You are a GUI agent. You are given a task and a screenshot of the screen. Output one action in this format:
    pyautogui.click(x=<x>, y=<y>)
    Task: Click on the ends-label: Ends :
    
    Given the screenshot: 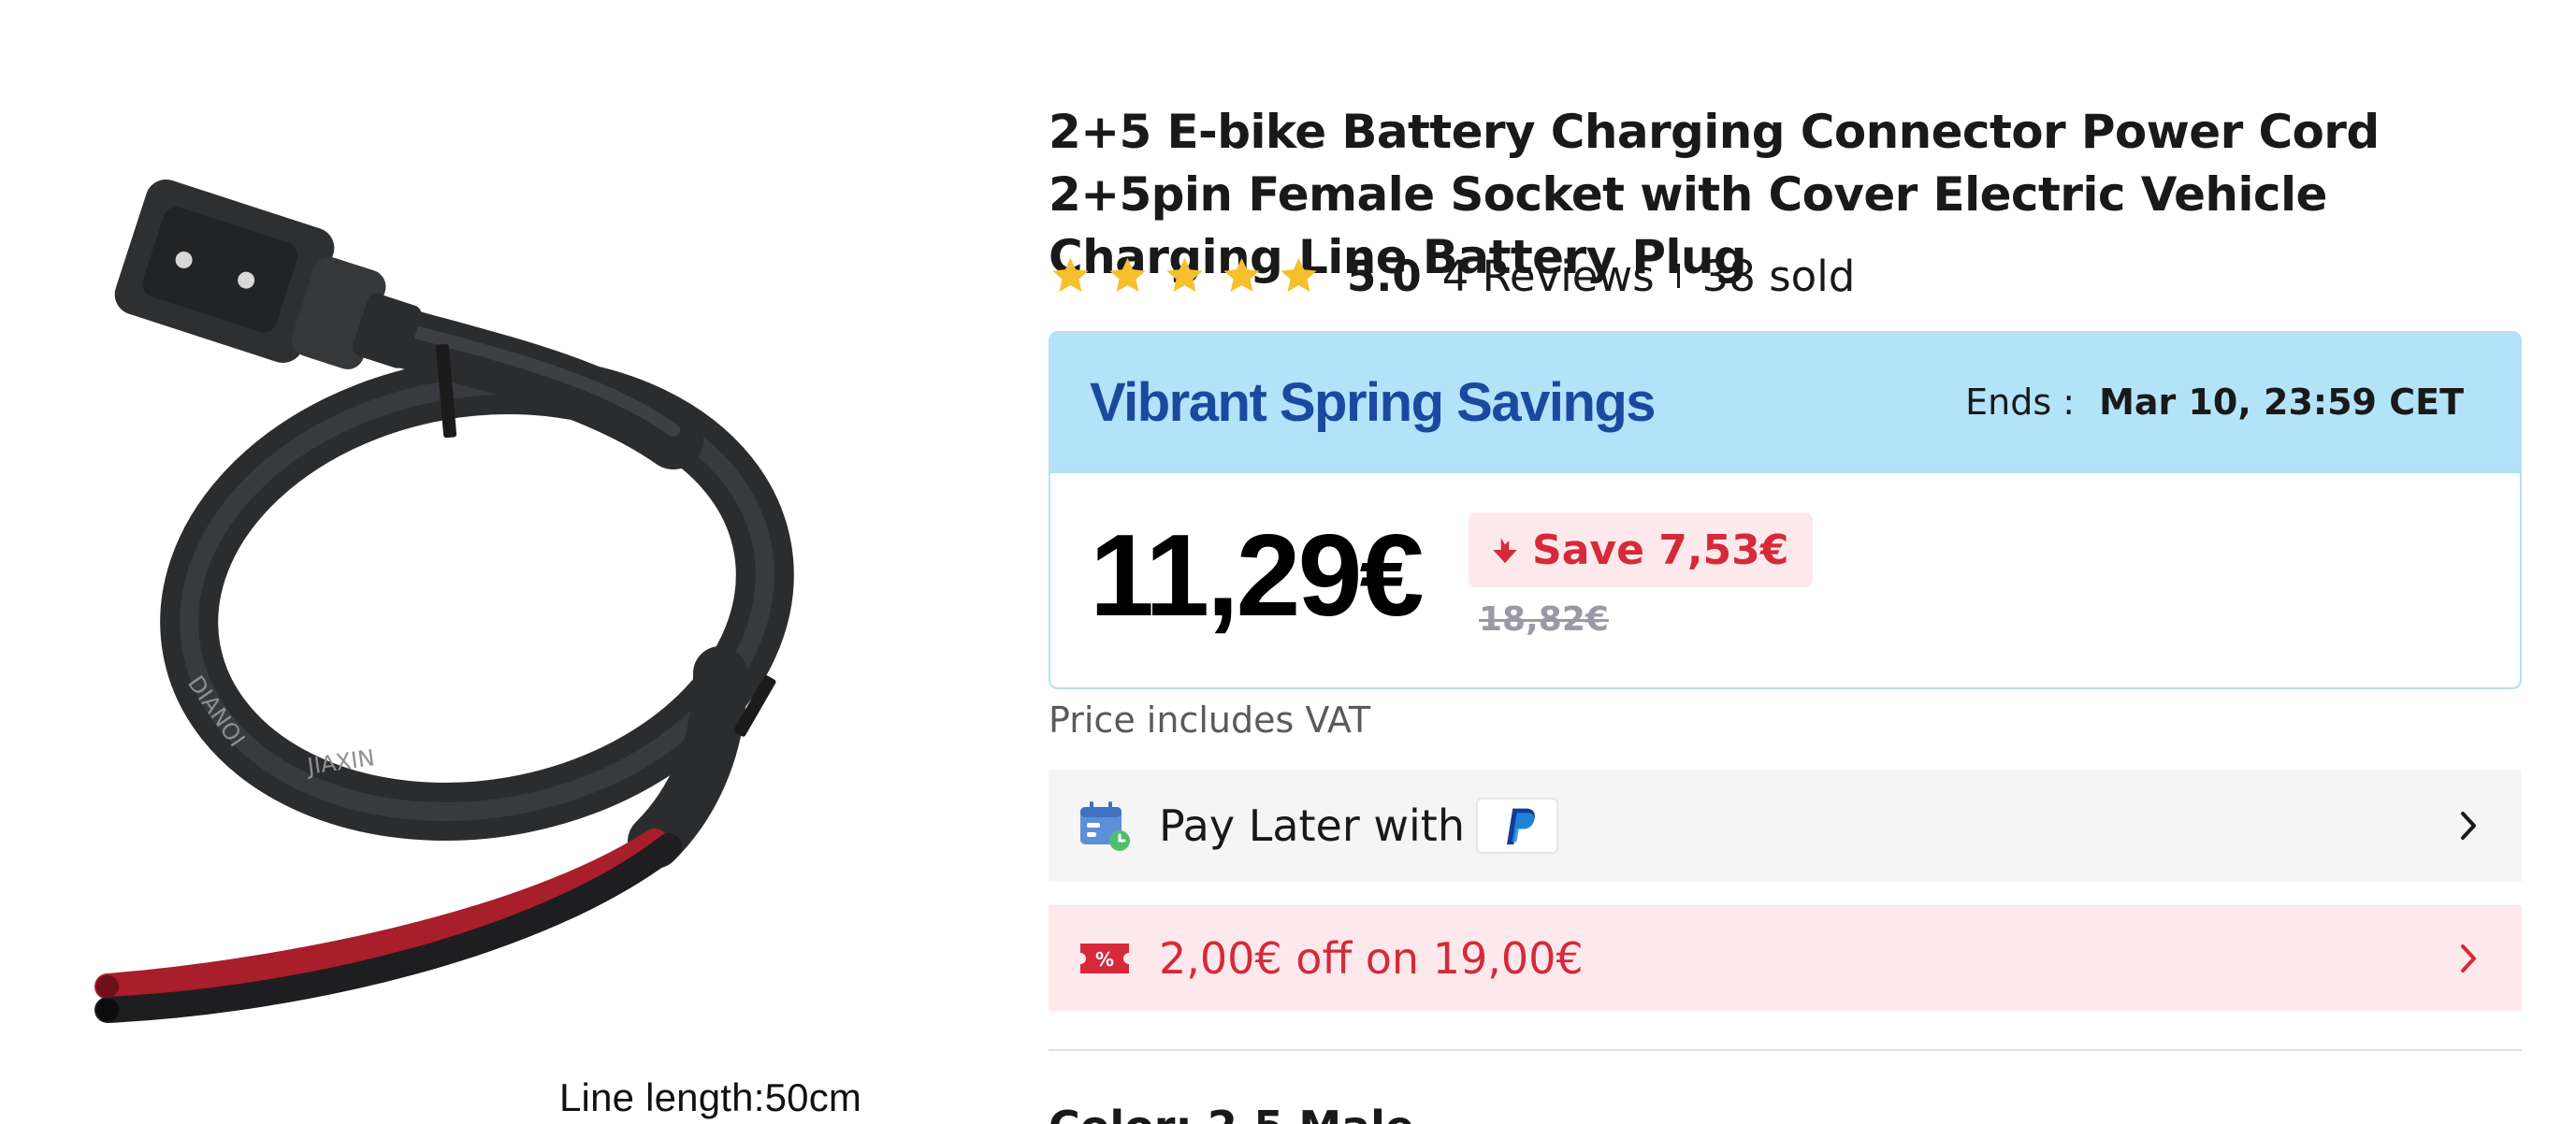 What is the action you would take?
    pyautogui.click(x=2021, y=402)
    